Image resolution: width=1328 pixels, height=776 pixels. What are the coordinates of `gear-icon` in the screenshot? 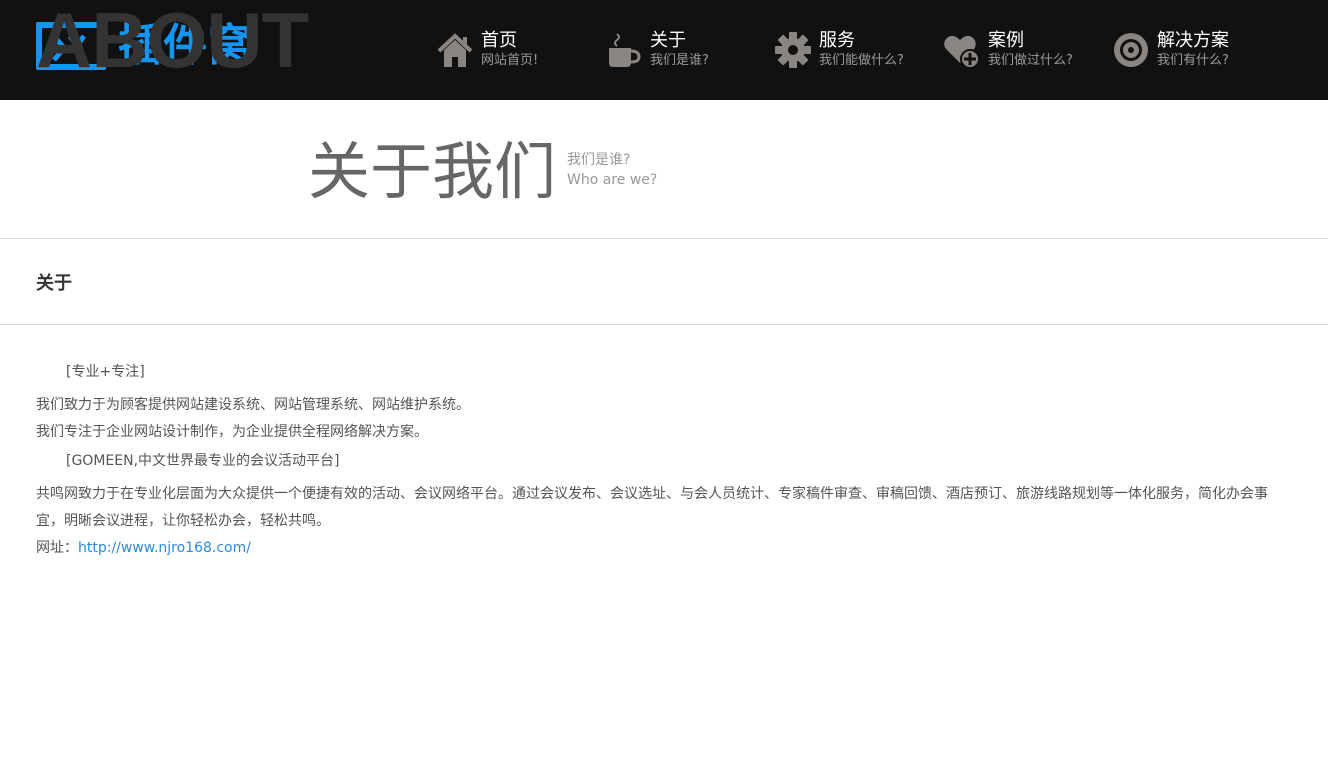 It's located at (793, 50).